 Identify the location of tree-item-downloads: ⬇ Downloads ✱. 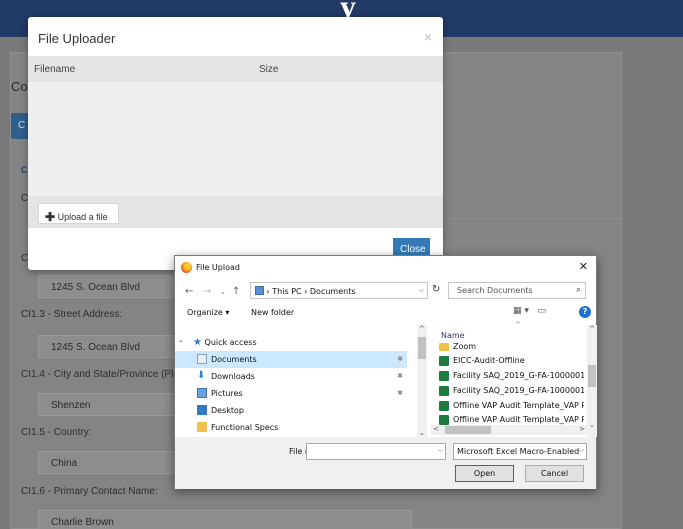
(291, 376).